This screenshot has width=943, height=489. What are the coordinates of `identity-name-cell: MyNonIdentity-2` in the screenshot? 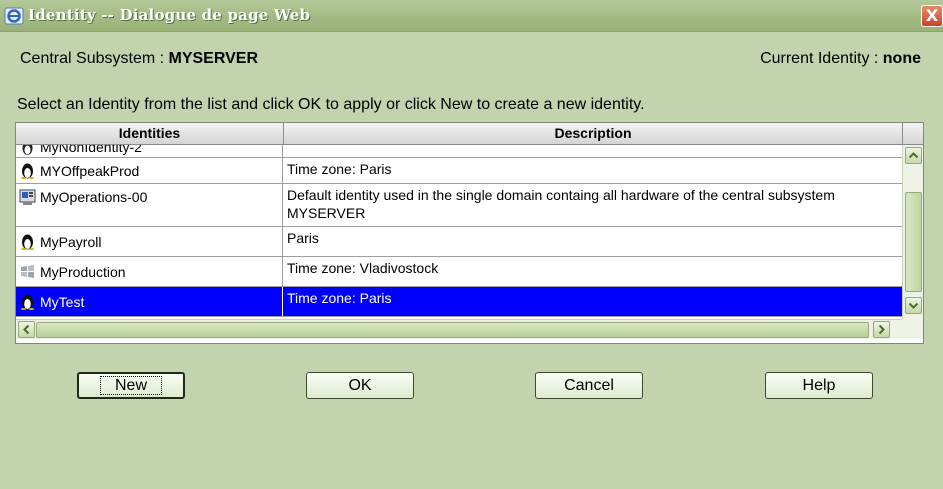 It's located at (149, 151).